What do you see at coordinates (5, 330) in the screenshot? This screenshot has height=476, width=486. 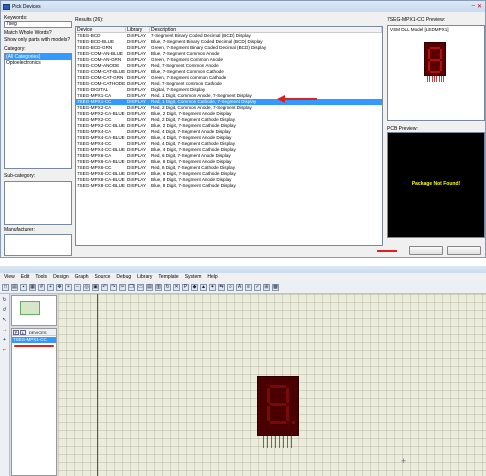 I see `component-mode-icon: →` at bounding box center [5, 330].